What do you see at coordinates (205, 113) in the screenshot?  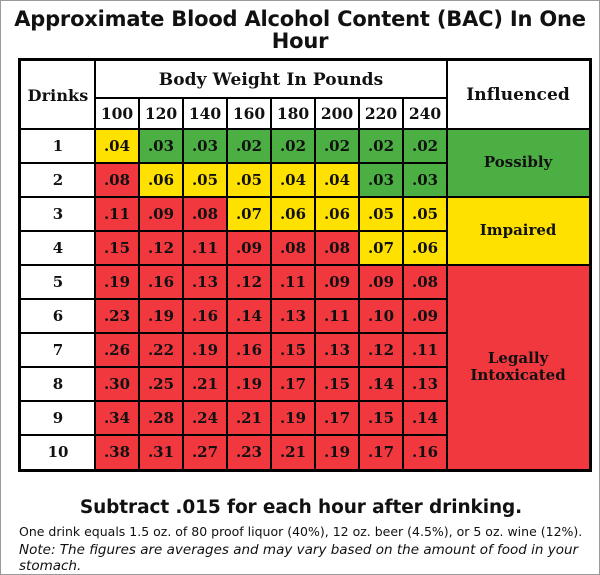 I see `header-weight-140: 140` at bounding box center [205, 113].